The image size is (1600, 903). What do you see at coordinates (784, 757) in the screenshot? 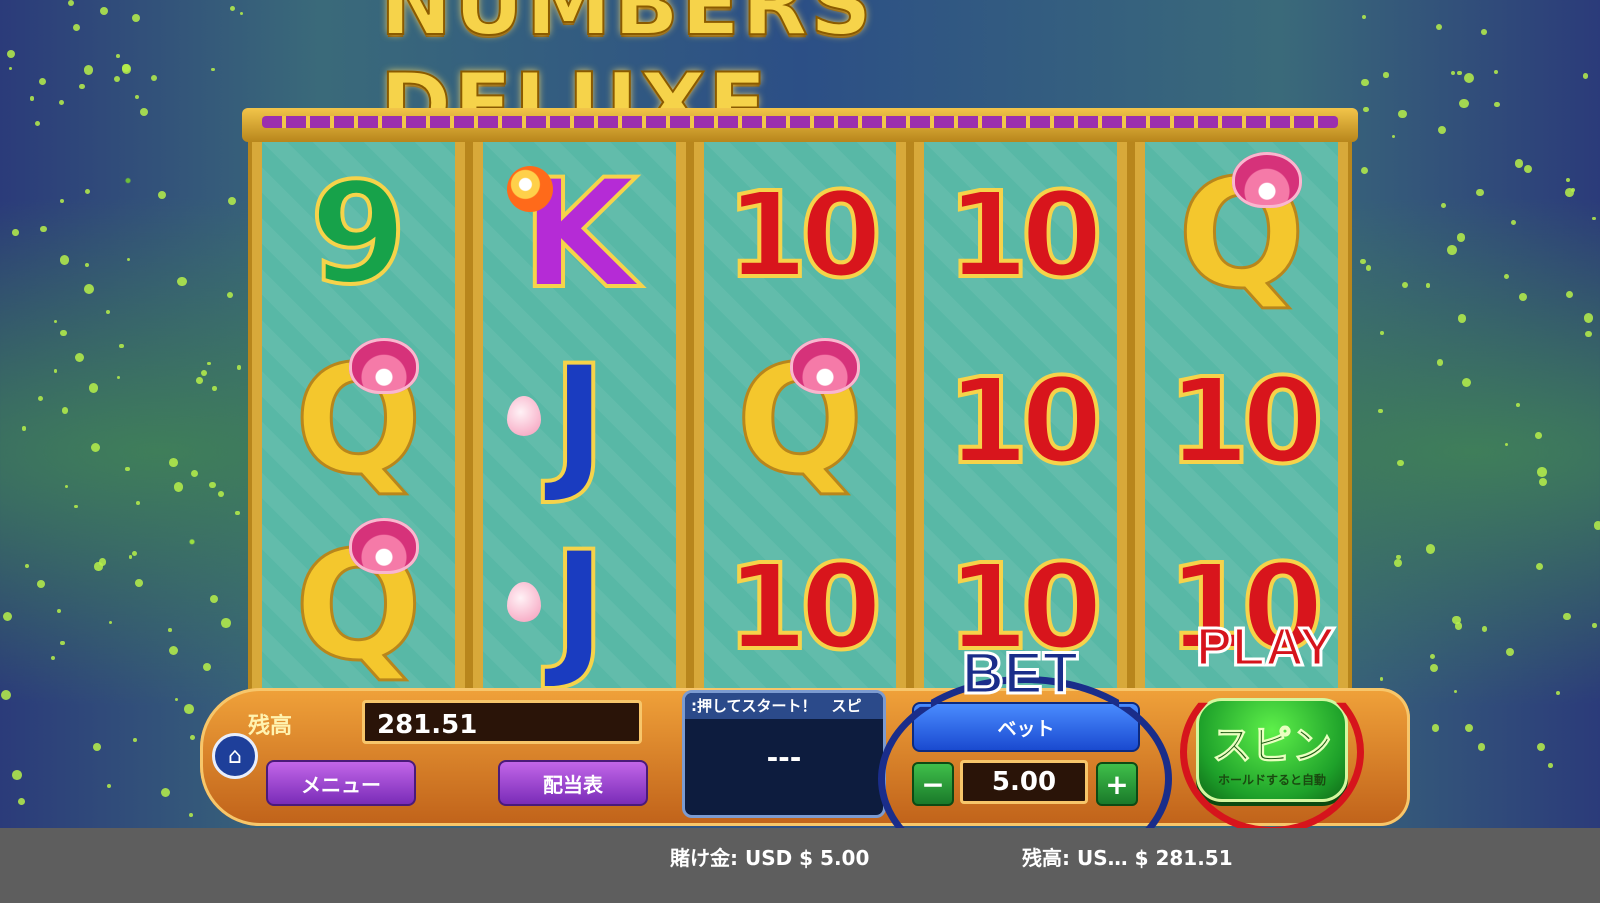
I see `win-display: ---` at bounding box center [784, 757].